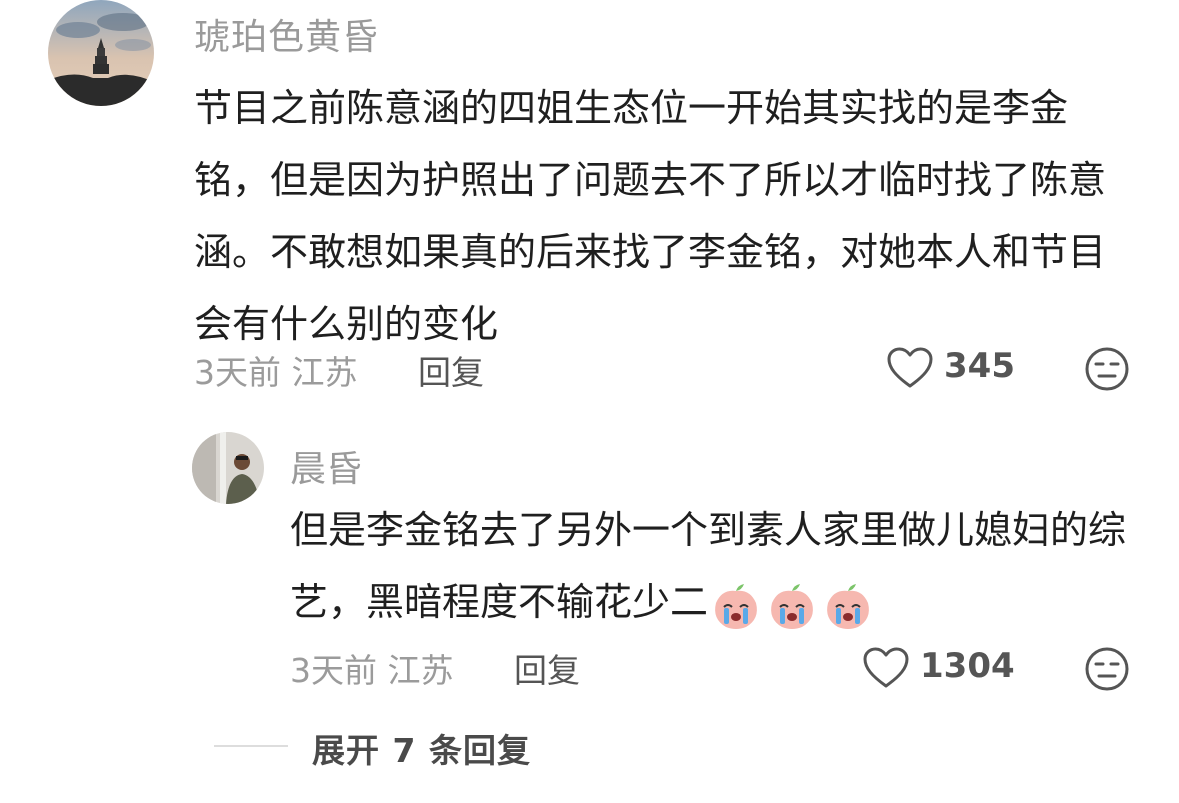 The image size is (1179, 803). Describe the element at coordinates (967, 666) in the screenshot. I see `reply-like-count: 1304` at that location.